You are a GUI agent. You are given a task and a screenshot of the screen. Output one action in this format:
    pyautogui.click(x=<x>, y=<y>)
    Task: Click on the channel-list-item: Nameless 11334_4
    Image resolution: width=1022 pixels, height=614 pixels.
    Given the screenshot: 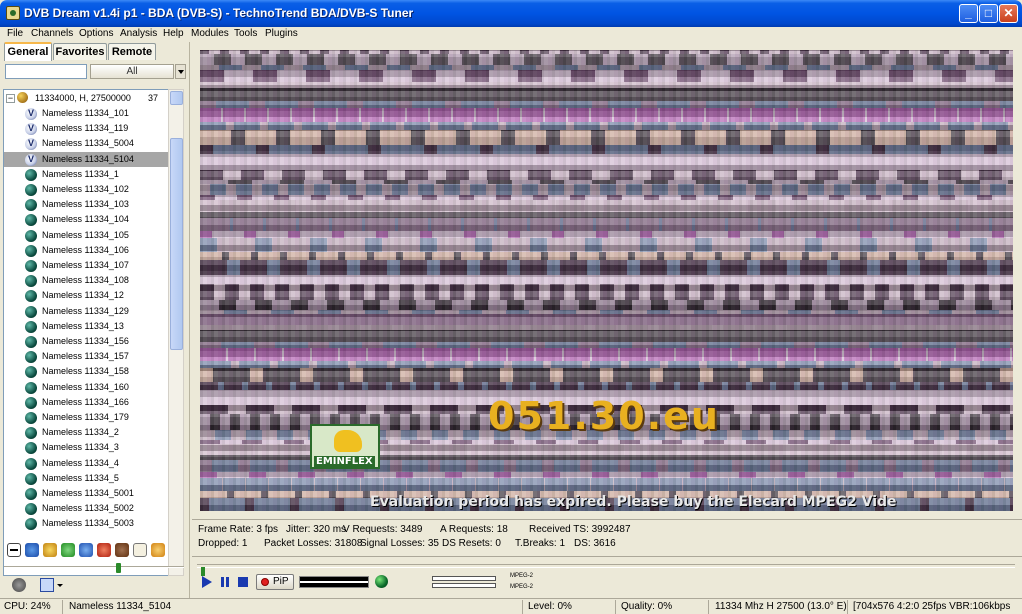 What is the action you would take?
    pyautogui.click(x=87, y=463)
    